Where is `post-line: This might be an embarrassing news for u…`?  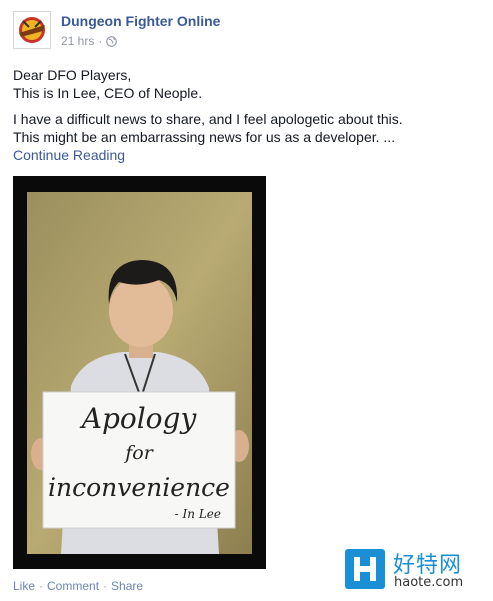 post-line: This might be an embarrassing news for u… is located at coordinates (204, 137).